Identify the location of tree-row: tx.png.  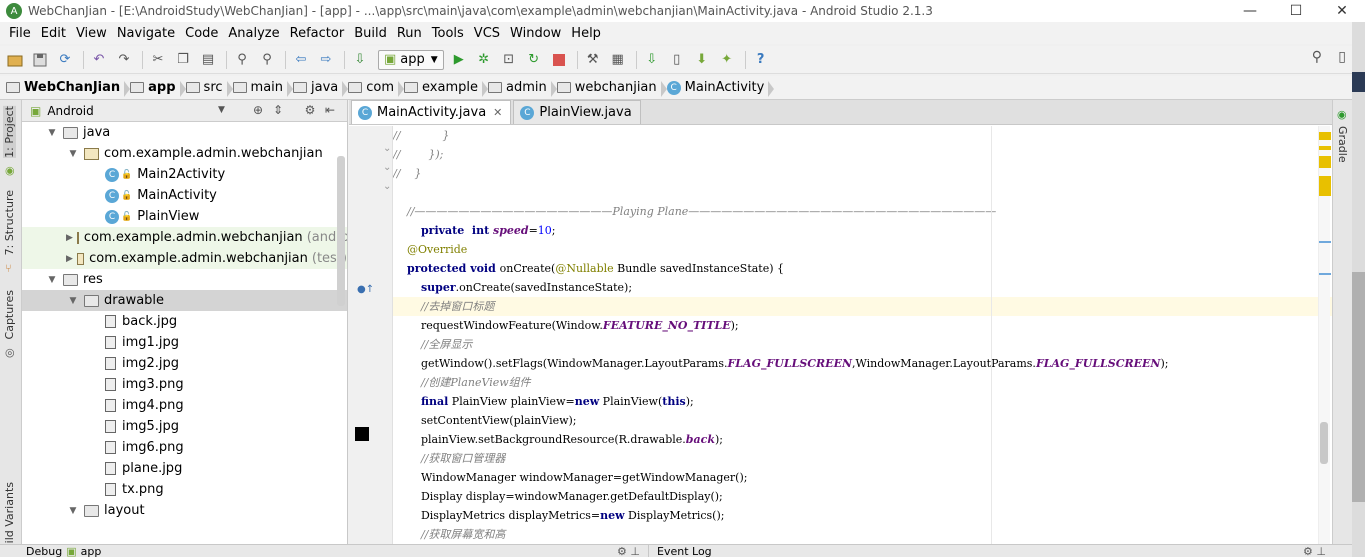
(184, 489).